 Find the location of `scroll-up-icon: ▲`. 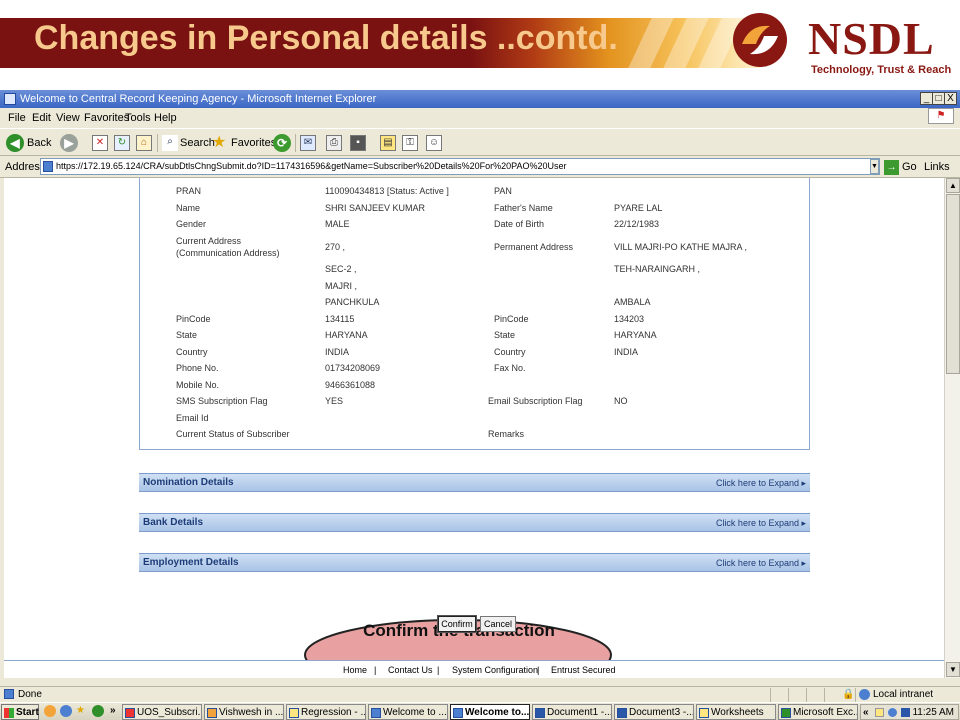

scroll-up-icon: ▲ is located at coordinates (953, 185).